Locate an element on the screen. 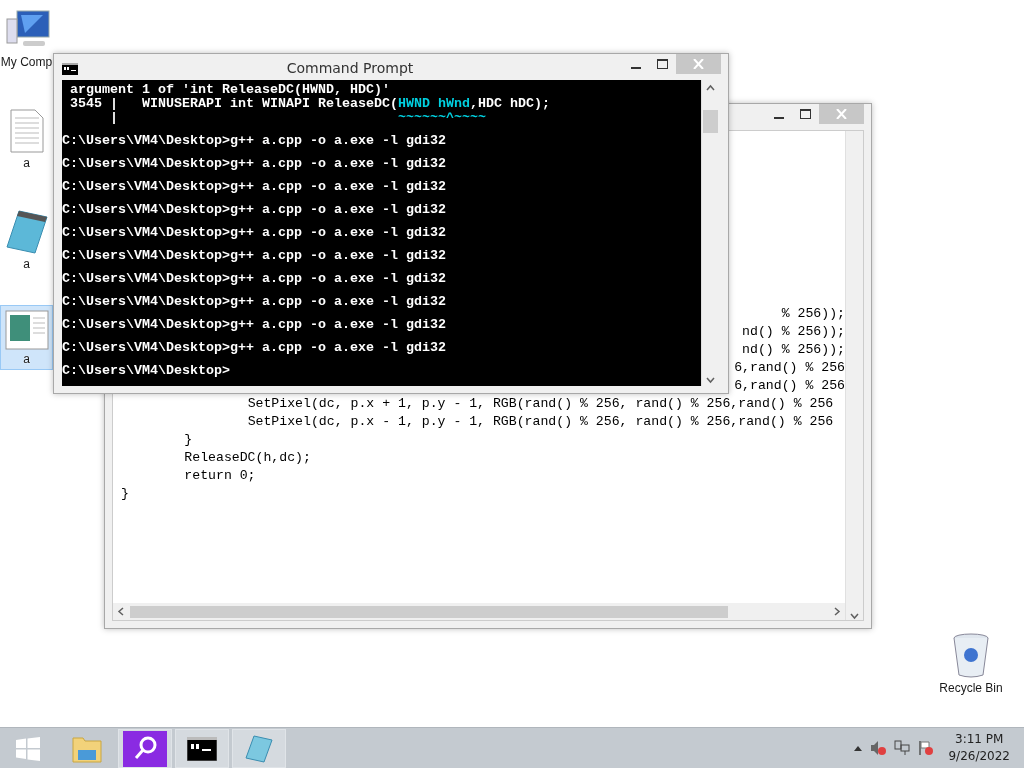  console-text: C:\Users\VM4\Desktop> is located at coordinates (146, 371).